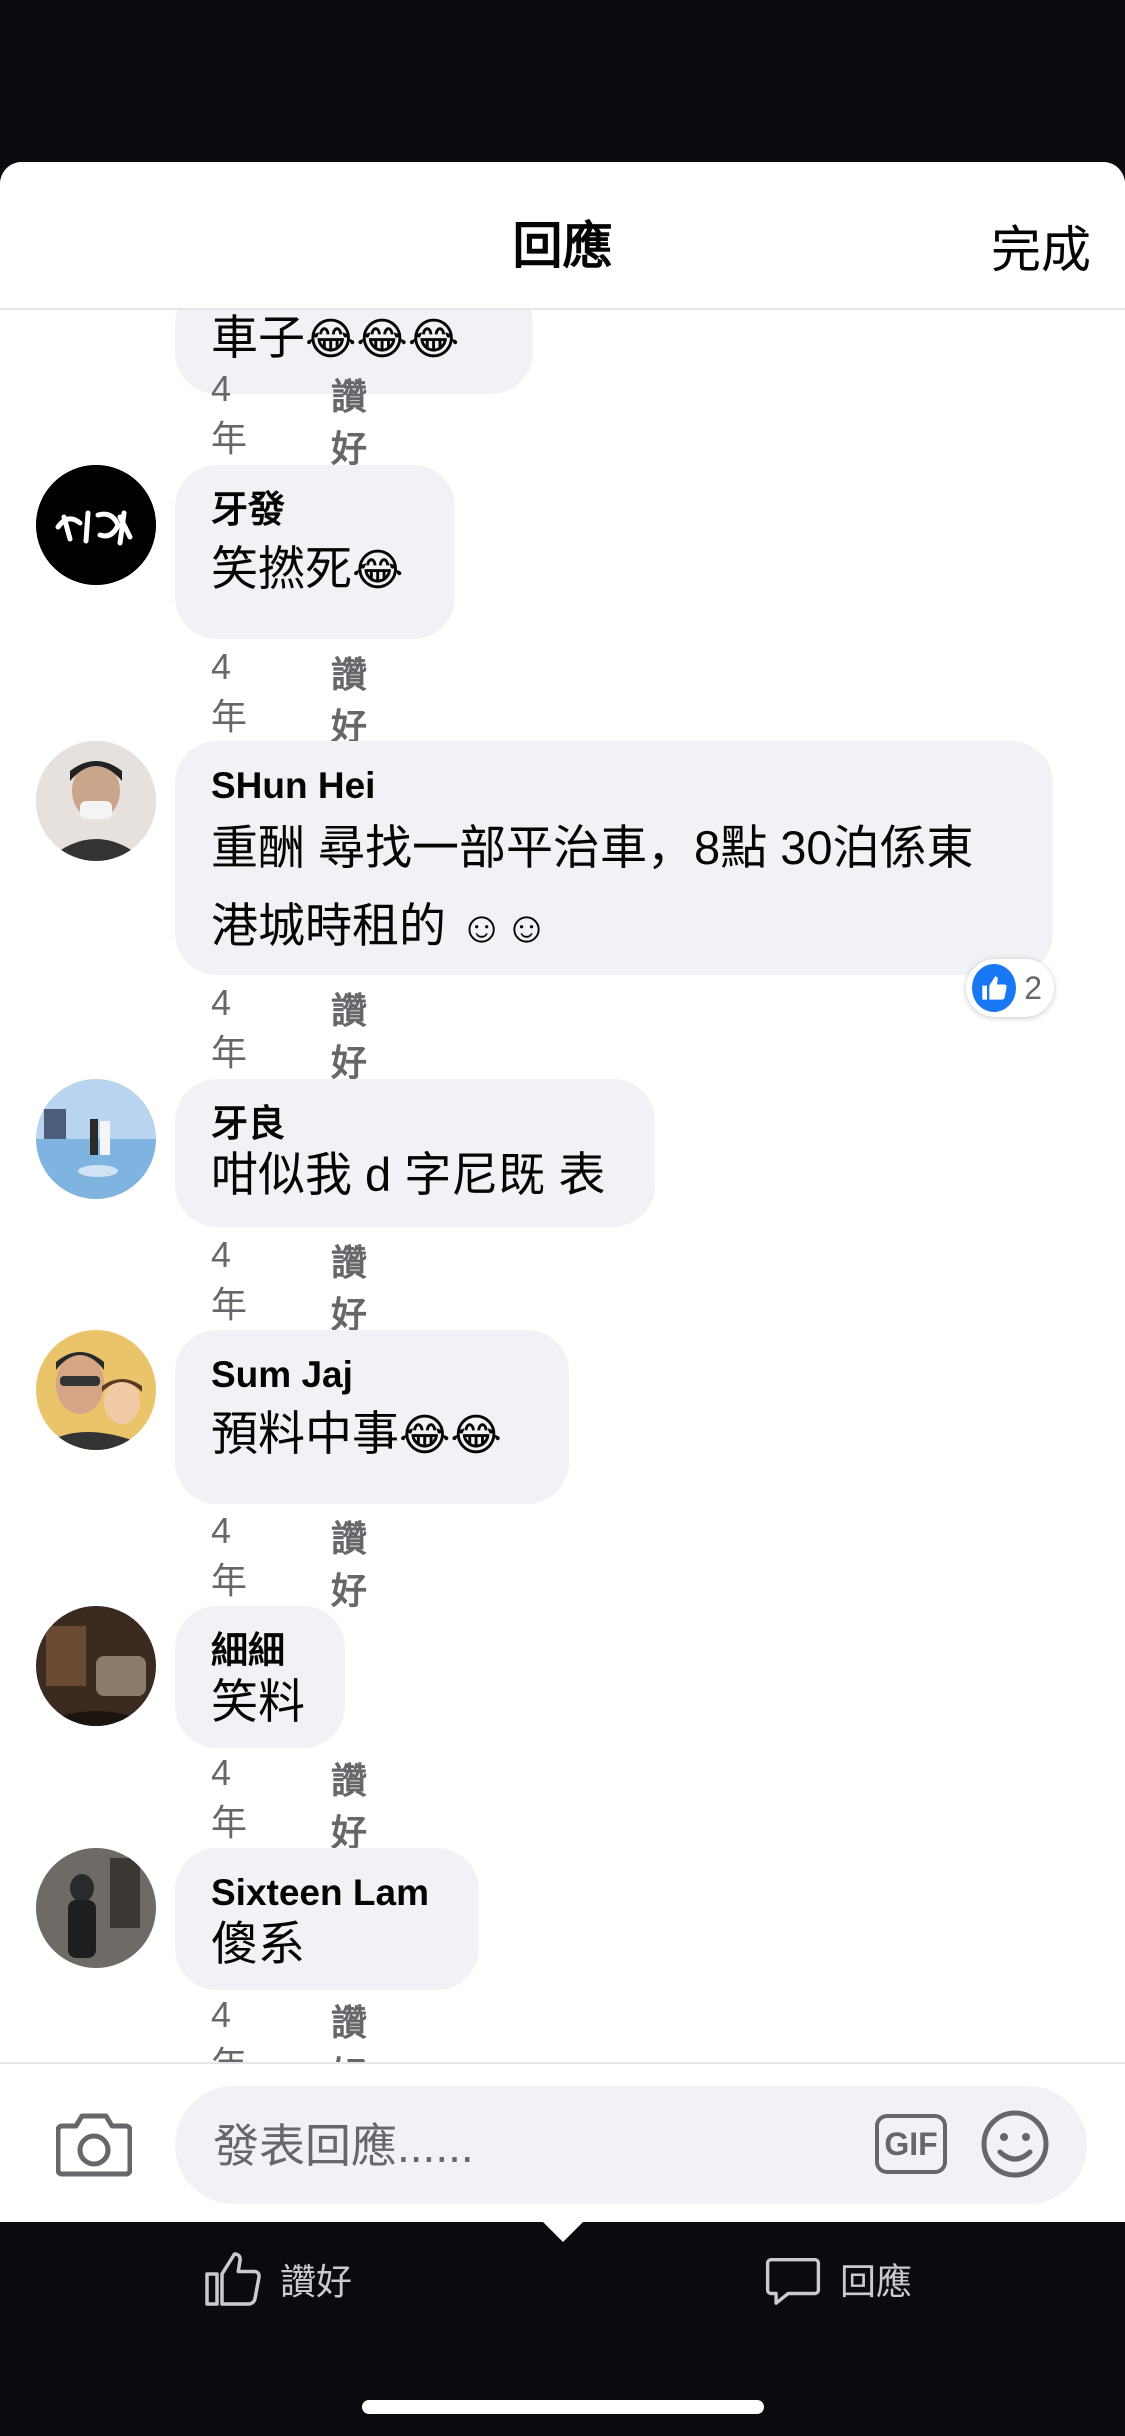 The height and width of the screenshot is (2436, 1125). Describe the element at coordinates (372, 1375) in the screenshot. I see `comment-author: Sum Jaj` at that location.